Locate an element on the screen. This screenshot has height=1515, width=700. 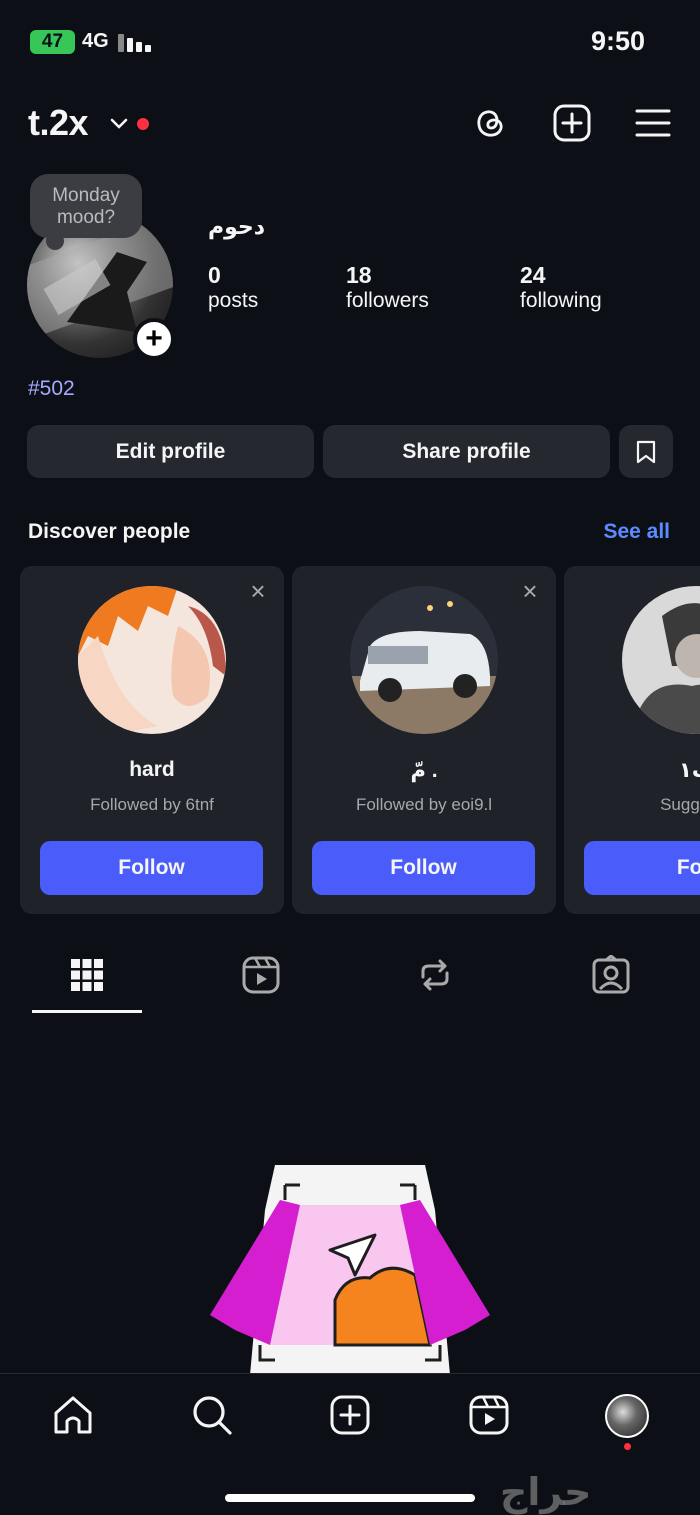
reels-icon is located at coordinates (489, 1415).